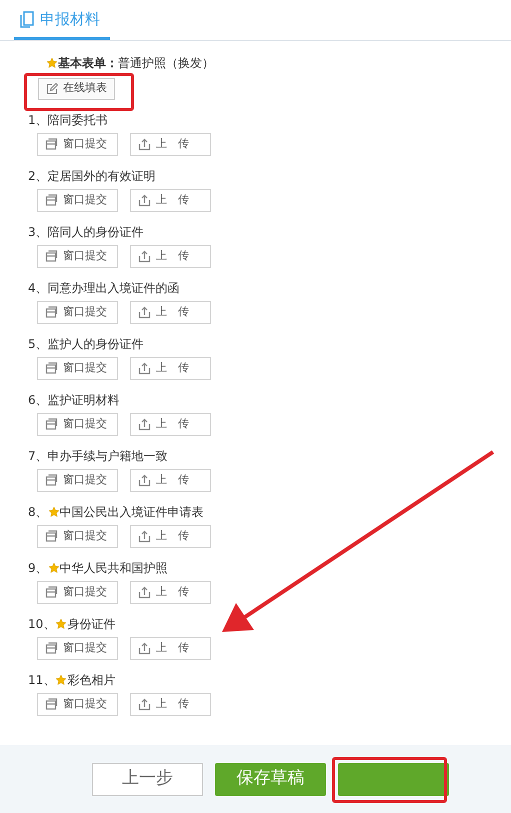 The image size is (511, 813). I want to click on item-number: 1、, so click(38, 120).